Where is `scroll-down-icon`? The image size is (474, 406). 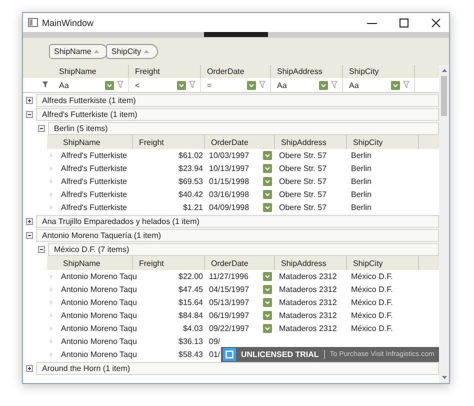
scroll-down-icon is located at coordinates (444, 377).